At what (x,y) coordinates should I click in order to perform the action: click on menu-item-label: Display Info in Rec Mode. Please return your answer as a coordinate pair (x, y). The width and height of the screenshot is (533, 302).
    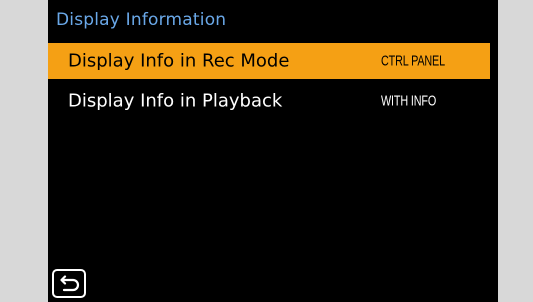
    Looking at the image, I should click on (179, 61).